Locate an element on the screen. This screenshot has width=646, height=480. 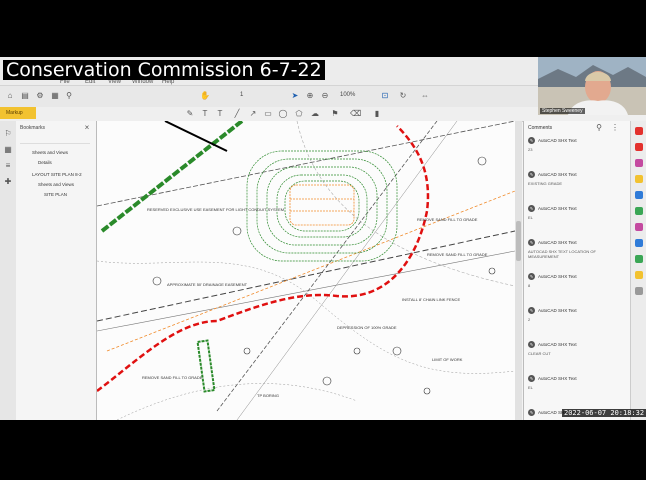
select-arrow-icon: ➤ is located at coordinates (295, 96).